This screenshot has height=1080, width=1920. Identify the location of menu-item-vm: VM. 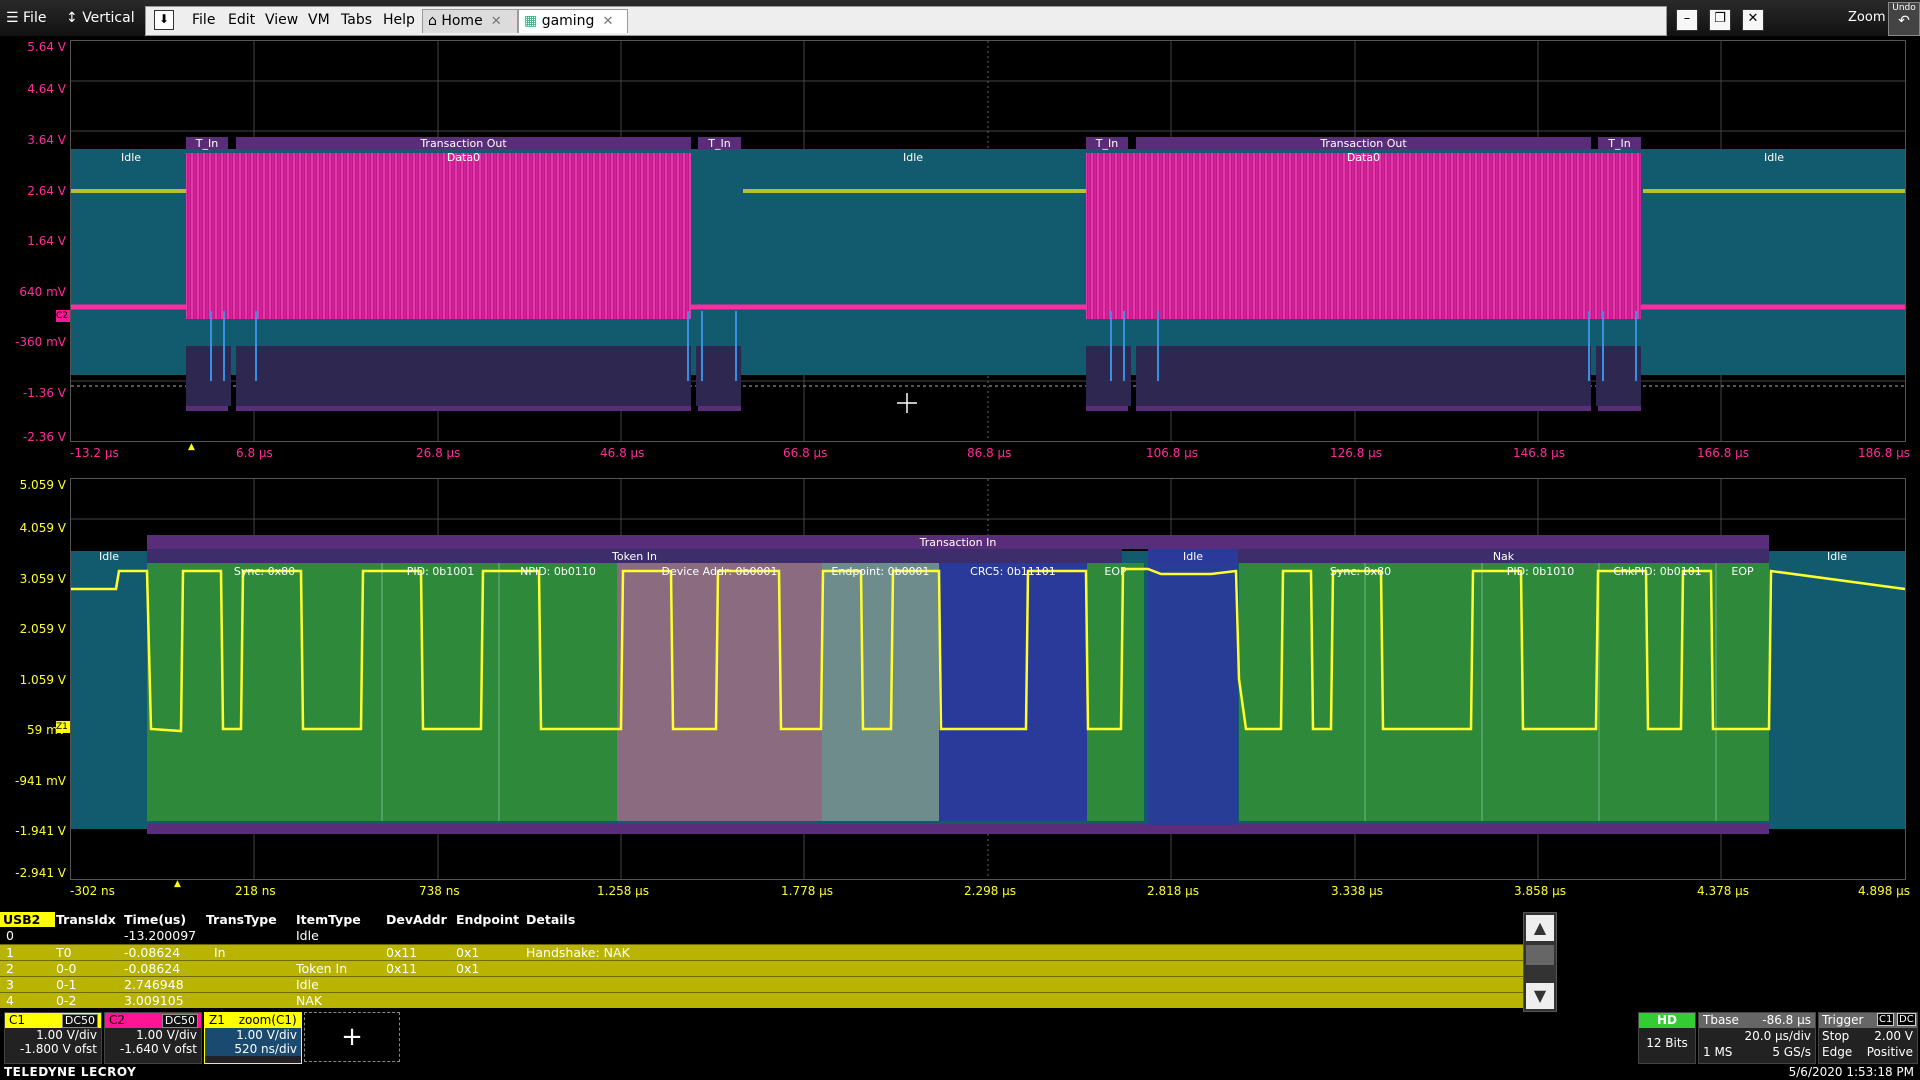
(319, 20).